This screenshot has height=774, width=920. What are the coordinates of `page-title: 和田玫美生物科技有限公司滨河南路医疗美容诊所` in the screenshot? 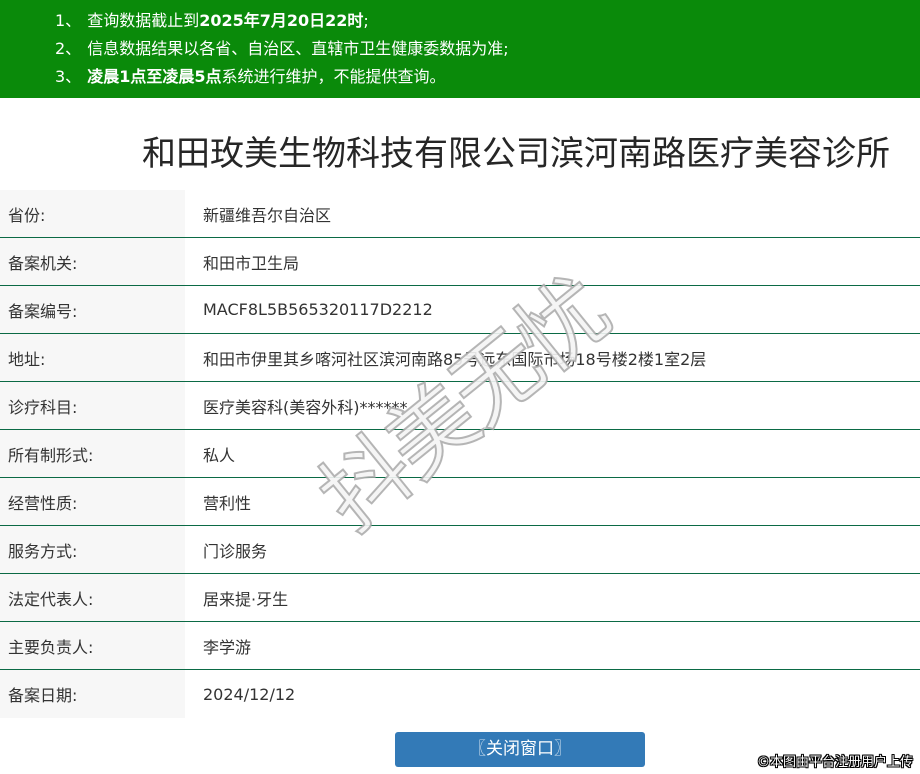 It's located at (516, 154).